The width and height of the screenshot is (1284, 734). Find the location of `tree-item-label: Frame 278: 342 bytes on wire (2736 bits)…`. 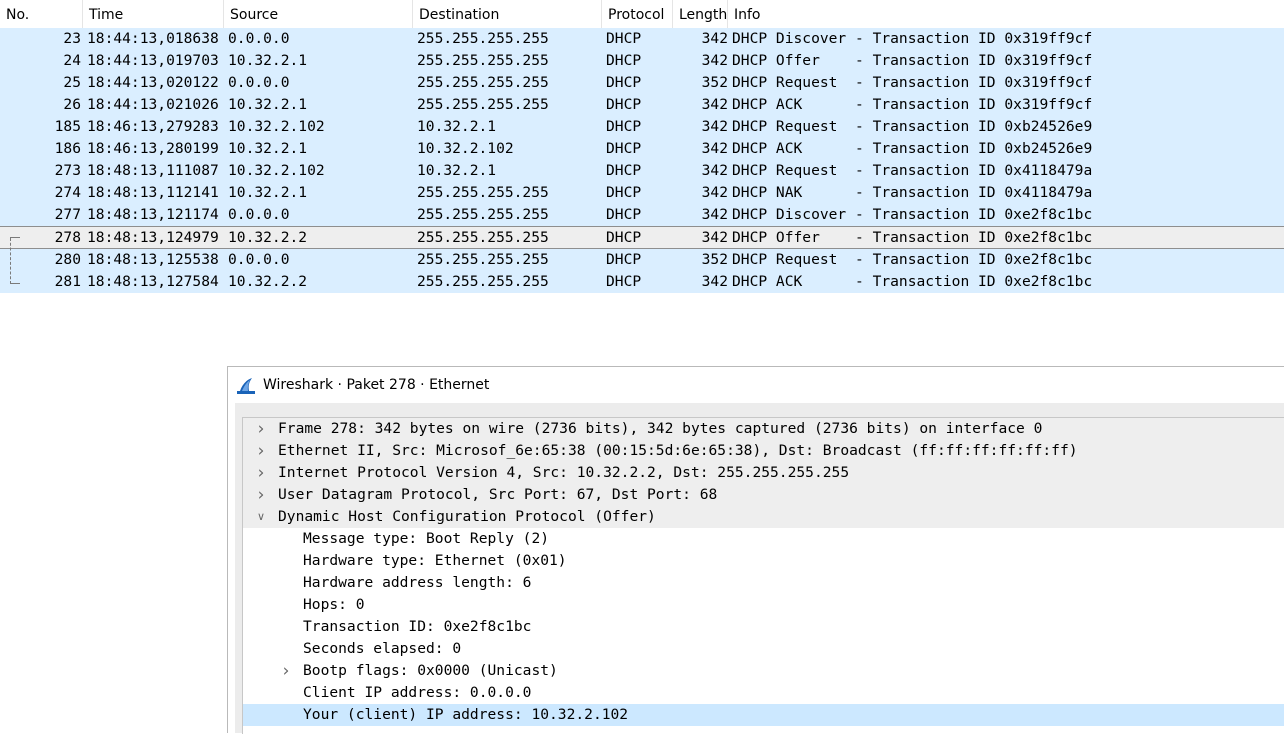

tree-item-label: Frame 278: 342 bytes on wire (2736 bits)… is located at coordinates (660, 428).